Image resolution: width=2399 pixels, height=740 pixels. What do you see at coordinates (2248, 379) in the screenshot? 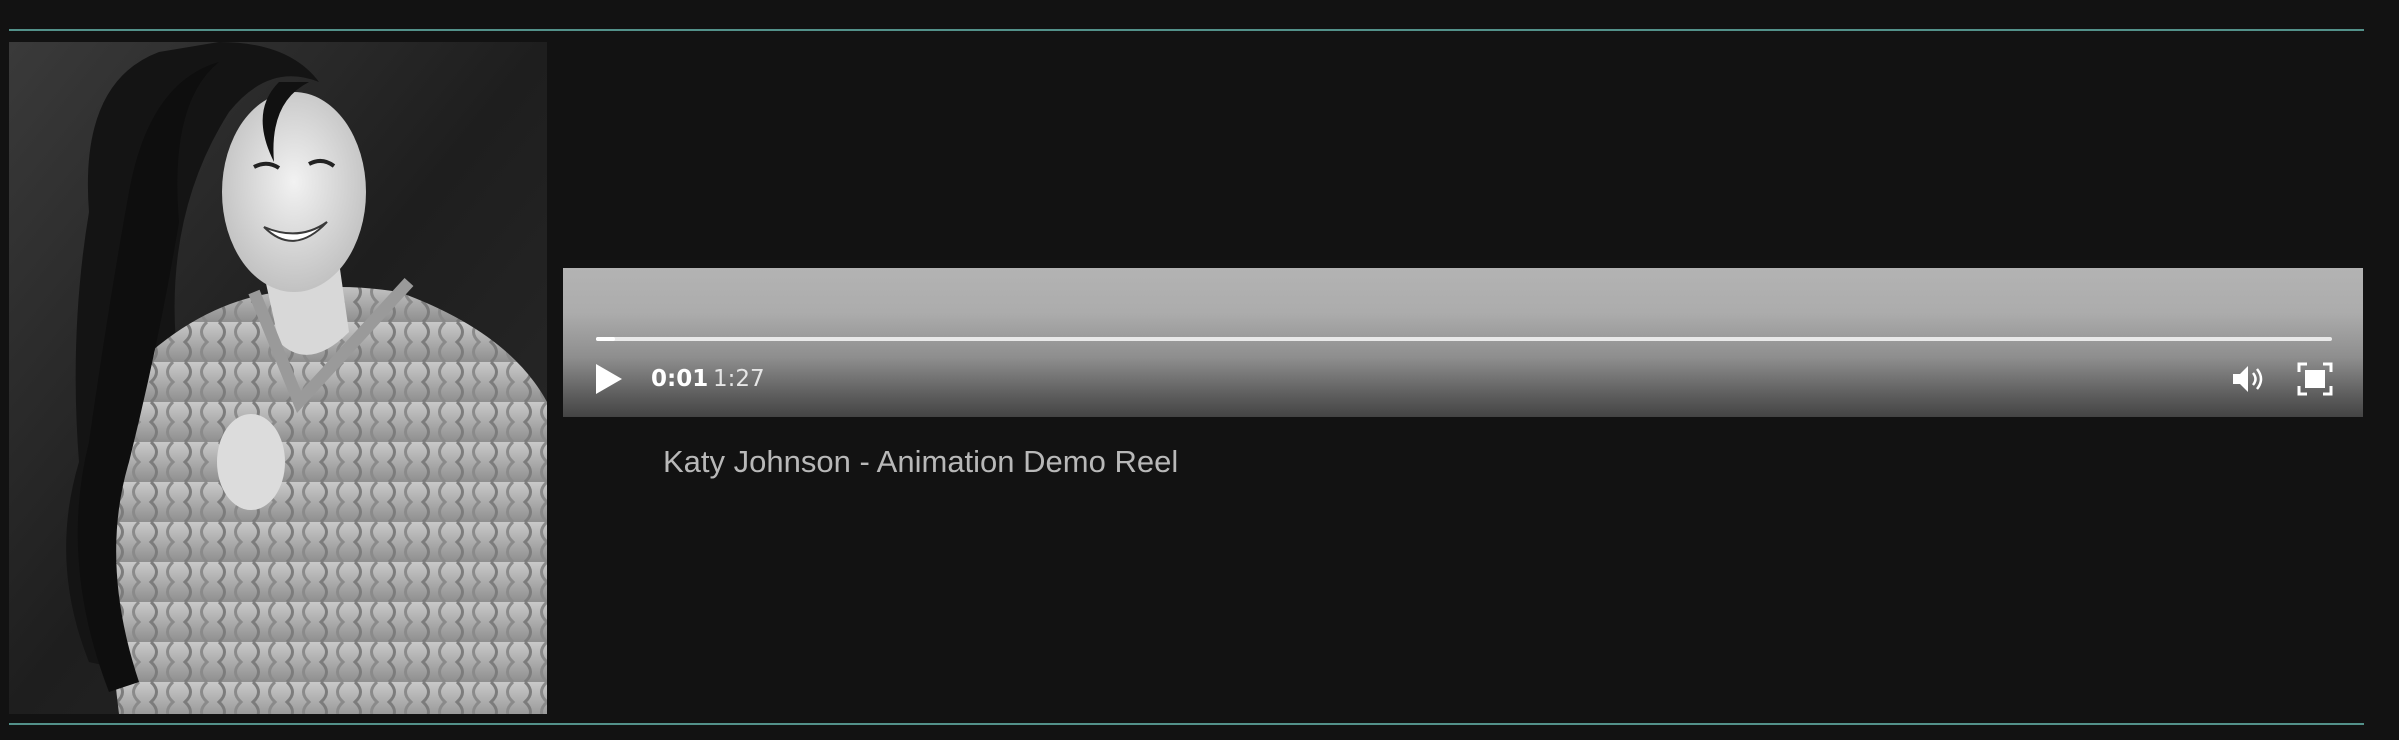
I see `volume-icon` at bounding box center [2248, 379].